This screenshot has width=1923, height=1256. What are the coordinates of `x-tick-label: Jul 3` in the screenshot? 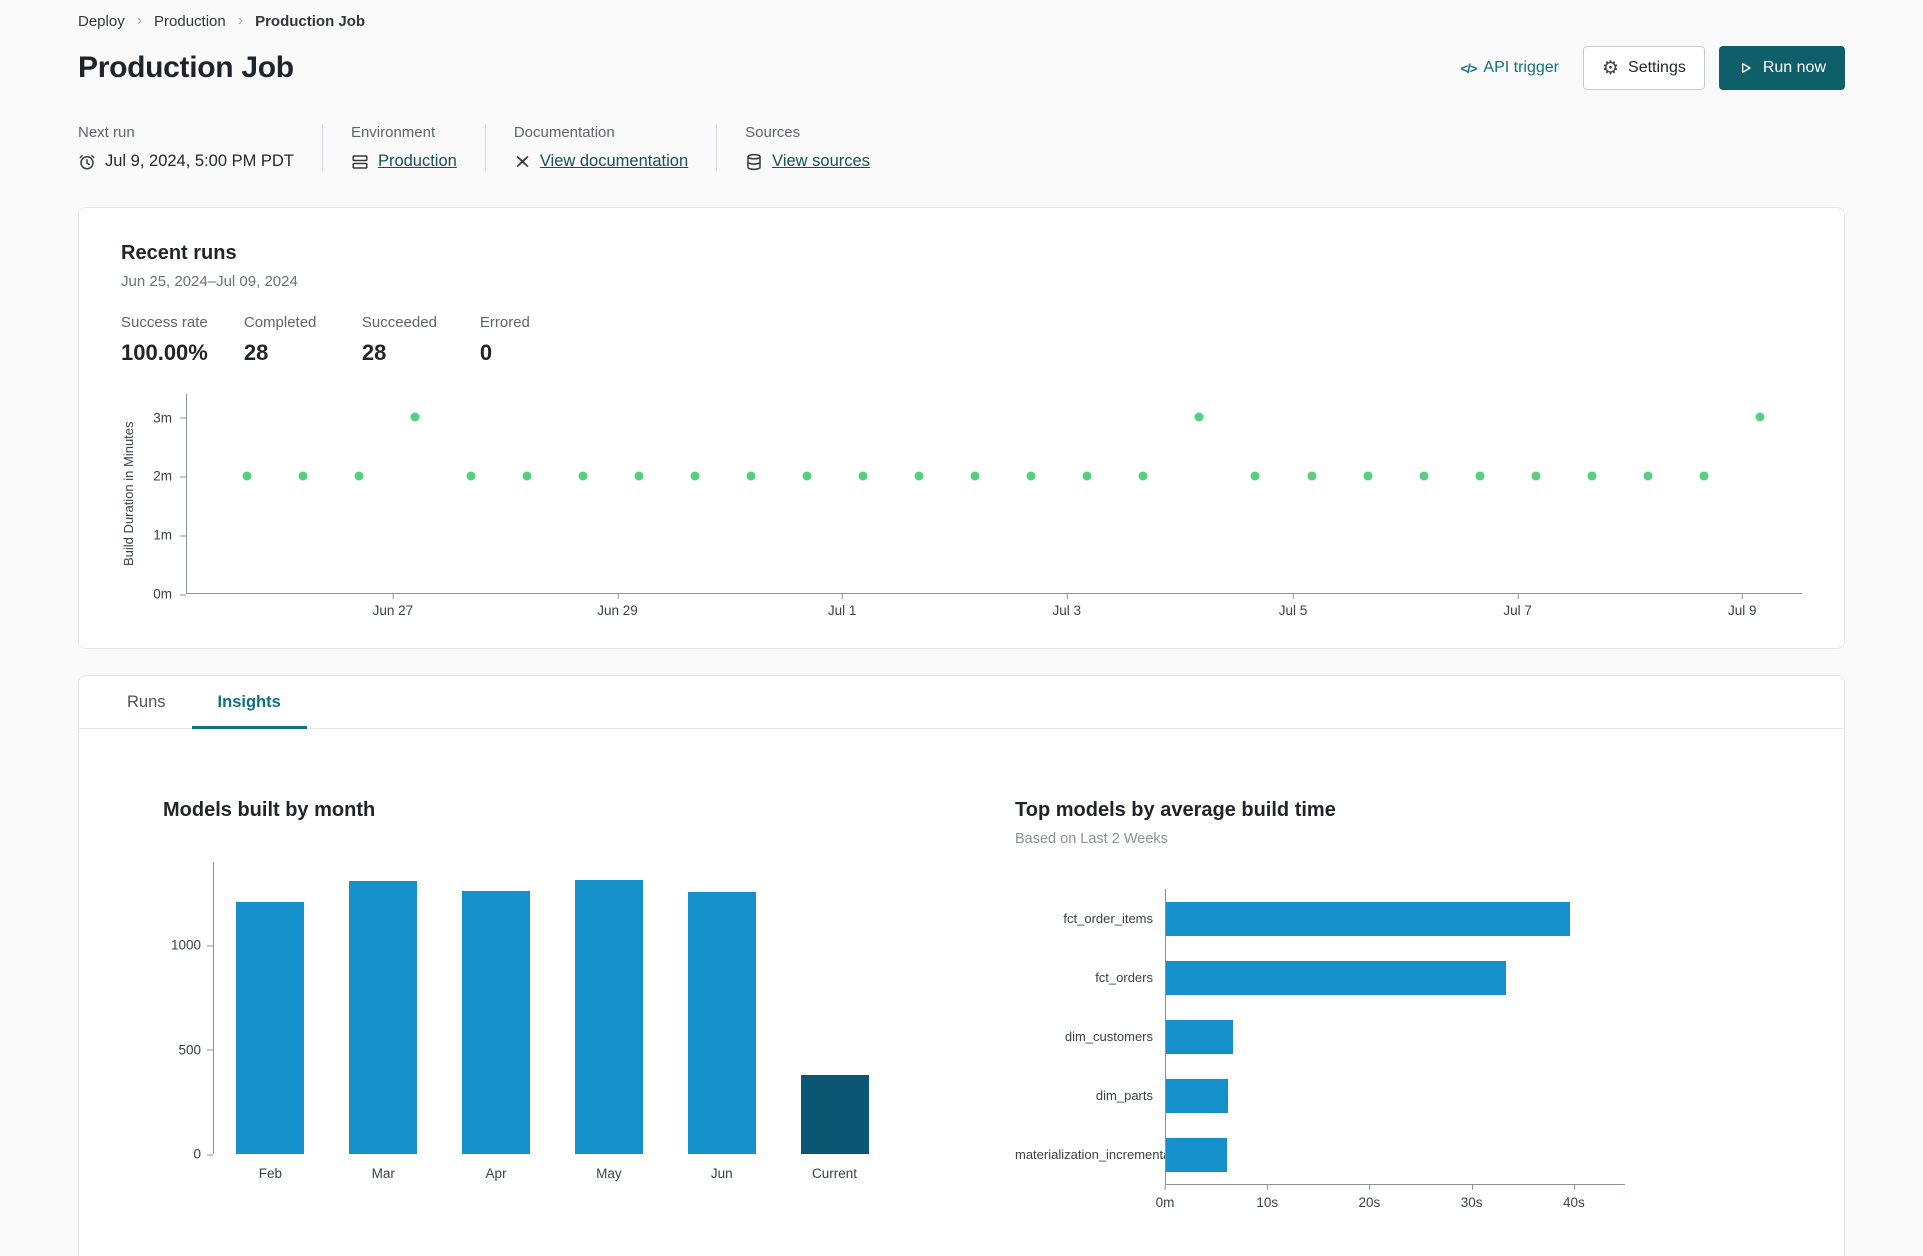 It's located at (1066, 606).